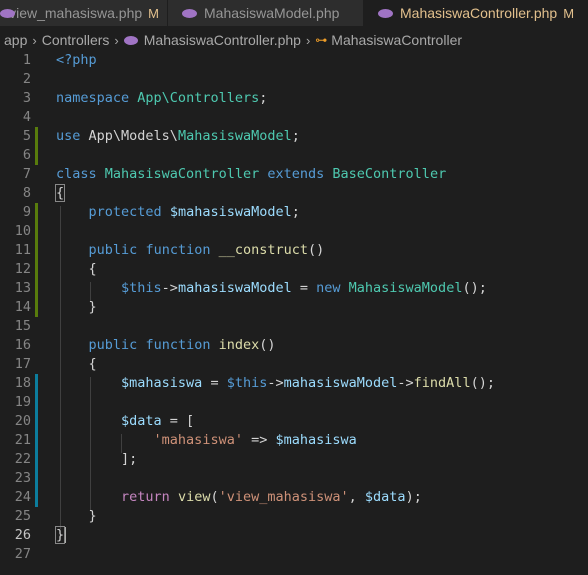 This screenshot has width=588, height=575. Describe the element at coordinates (294, 193) in the screenshot. I see `code-line: 8{` at that location.